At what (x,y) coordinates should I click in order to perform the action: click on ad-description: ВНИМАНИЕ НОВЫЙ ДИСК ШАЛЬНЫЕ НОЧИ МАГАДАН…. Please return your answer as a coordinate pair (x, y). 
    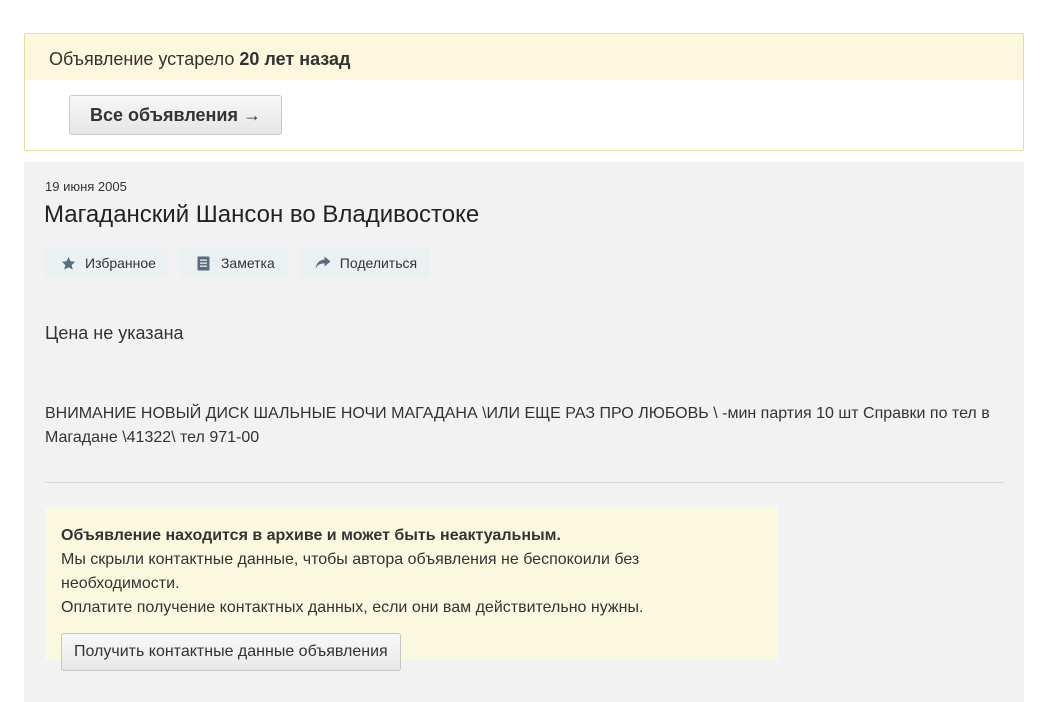
    Looking at the image, I should click on (517, 425).